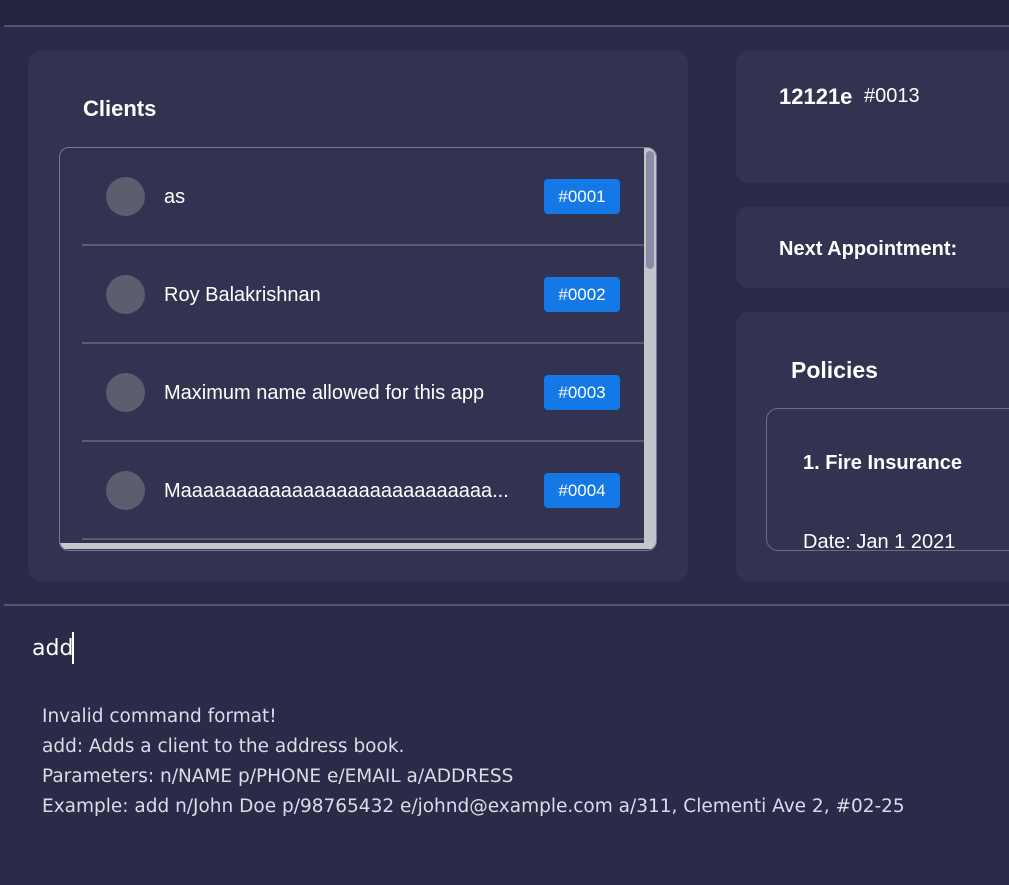 Image resolution: width=1009 pixels, height=885 pixels. Describe the element at coordinates (834, 370) in the screenshot. I see `policies-title: Policies` at that location.